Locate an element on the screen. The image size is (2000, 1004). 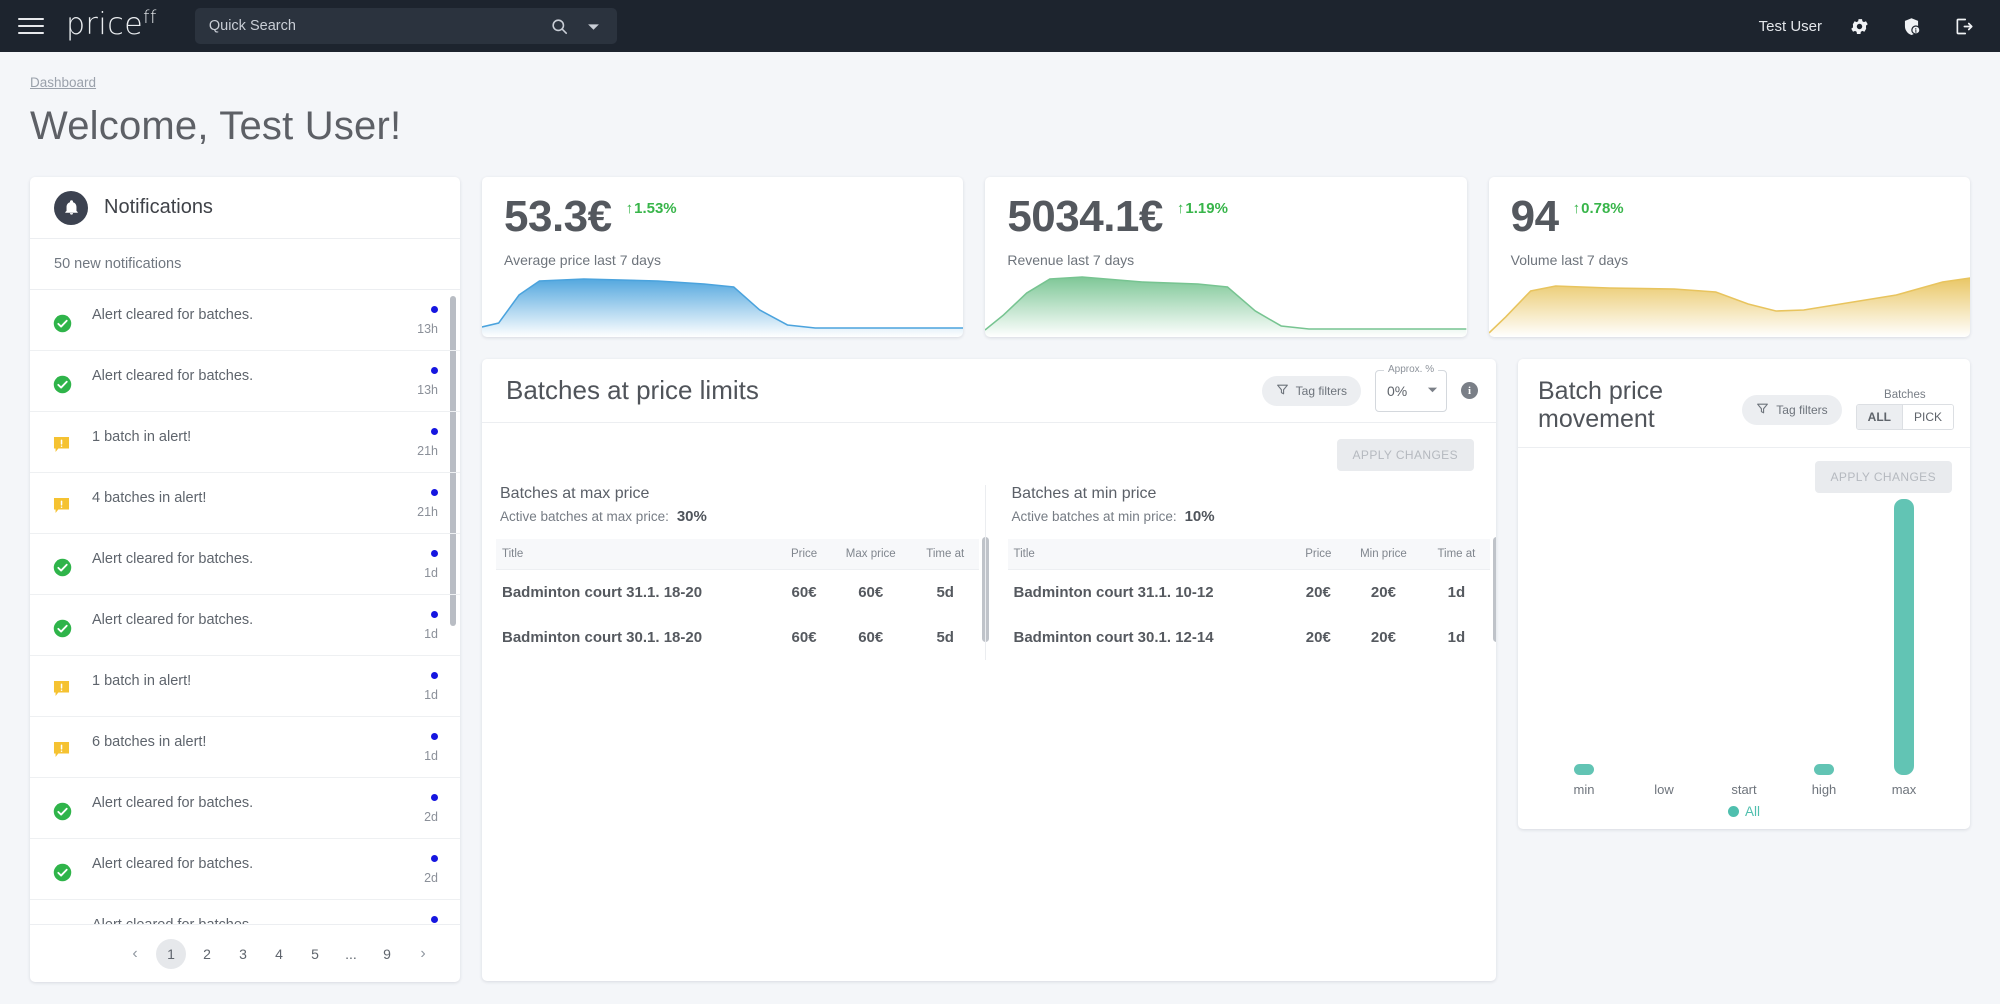
notification-meta: 21h is located at coordinates (415, 442).